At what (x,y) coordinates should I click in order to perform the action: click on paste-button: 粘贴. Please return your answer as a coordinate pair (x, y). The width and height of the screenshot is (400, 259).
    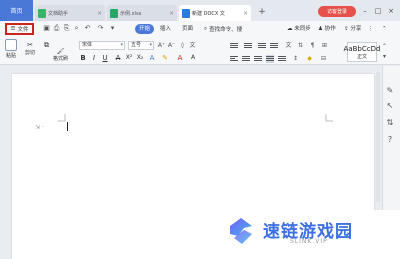
    Looking at the image, I should click on (11, 49).